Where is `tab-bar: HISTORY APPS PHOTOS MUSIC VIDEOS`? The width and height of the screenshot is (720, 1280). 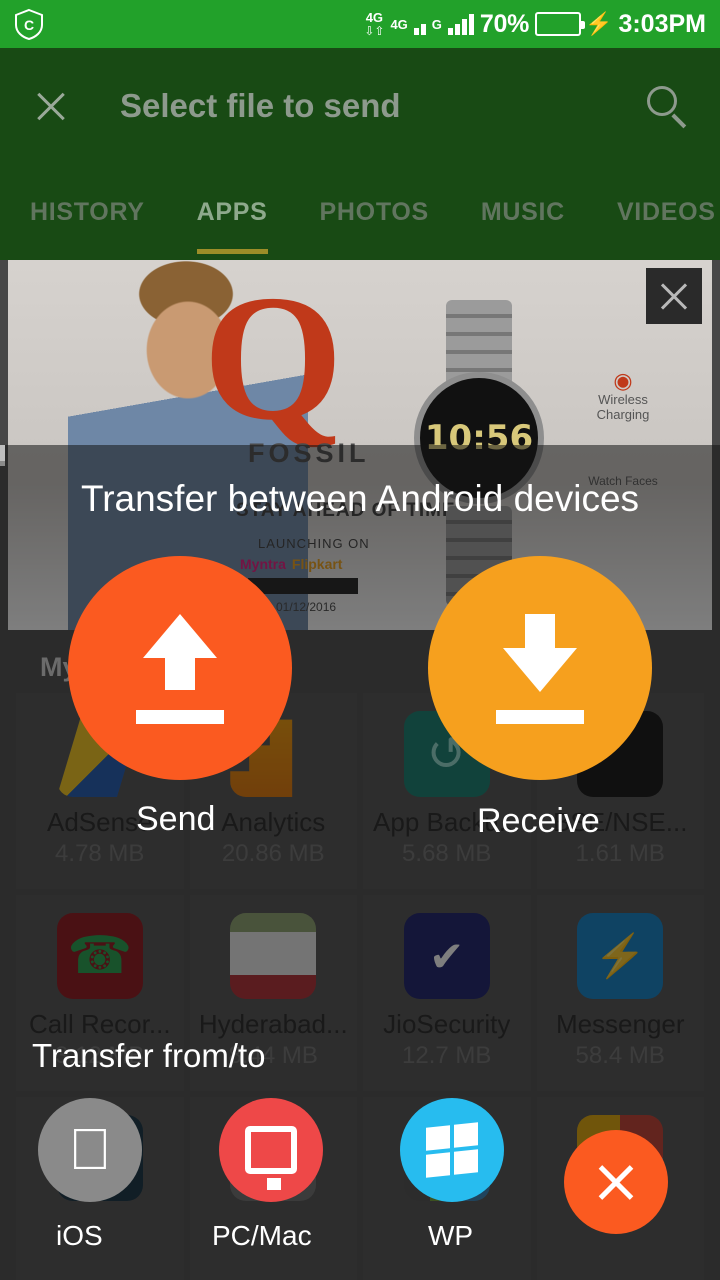
tab-bar: HISTORY APPS PHOTOS MUSIC VIDEOS is located at coordinates (360, 212).